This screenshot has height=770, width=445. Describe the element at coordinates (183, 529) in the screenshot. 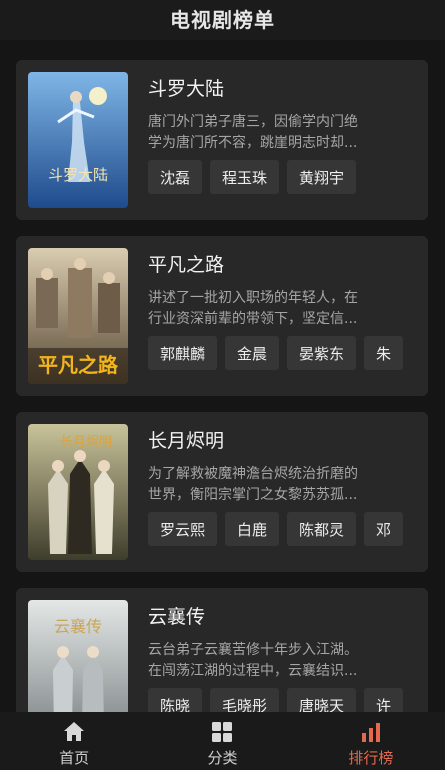

I see `actor-chip: 罗云熙` at that location.